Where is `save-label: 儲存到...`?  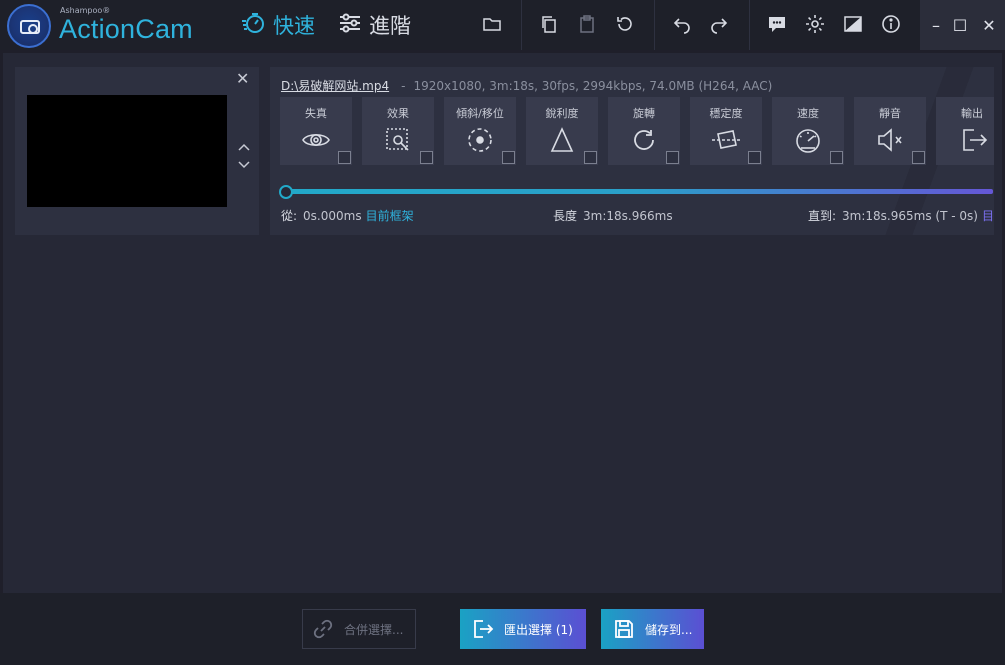
save-label: 儲存到... is located at coordinates (669, 629).